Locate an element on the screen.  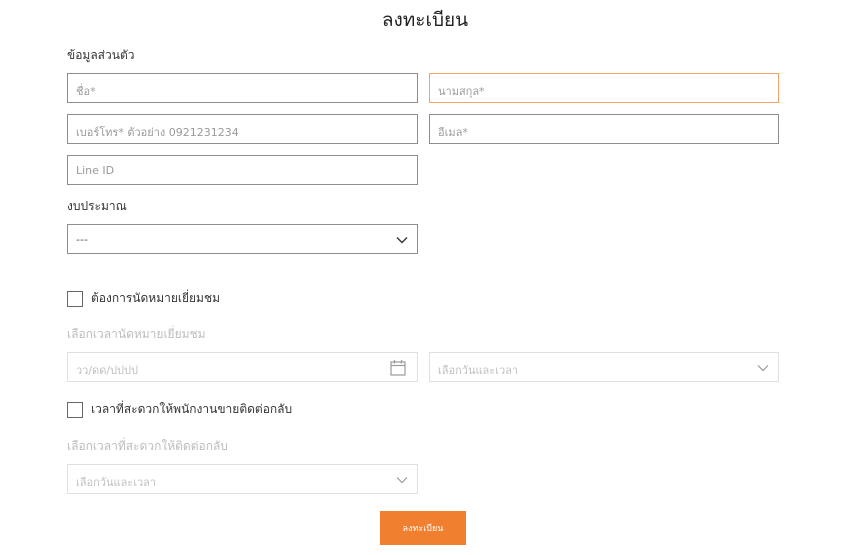
email-field: อีเมล* is located at coordinates (604, 129).